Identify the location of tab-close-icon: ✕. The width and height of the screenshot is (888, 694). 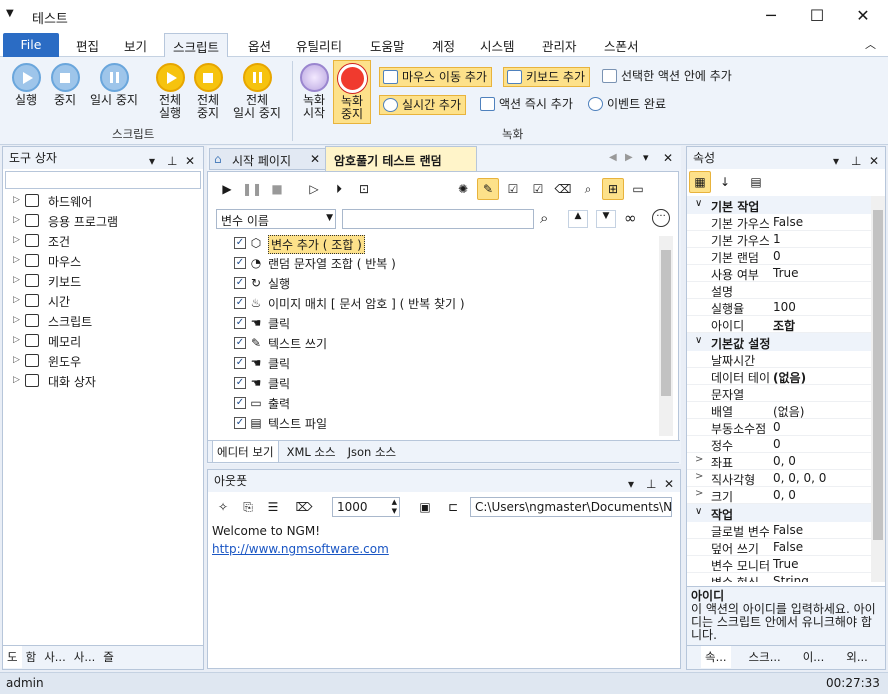
(315, 159).